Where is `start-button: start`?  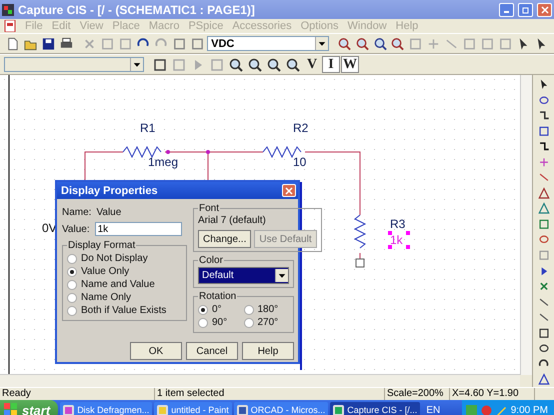
start-button: start is located at coordinates (29, 407).